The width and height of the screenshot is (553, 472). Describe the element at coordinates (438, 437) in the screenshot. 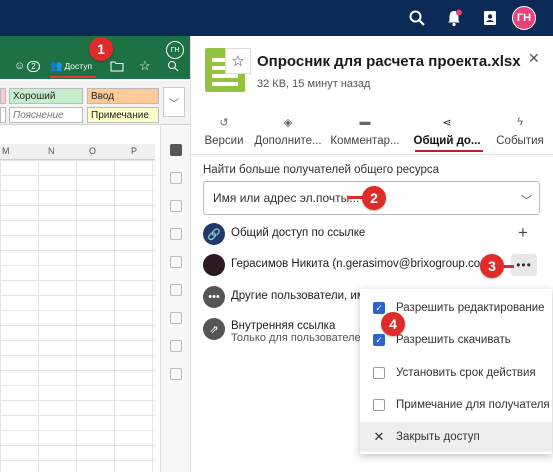

I see `menu-item-label: Закрыть доступ` at that location.